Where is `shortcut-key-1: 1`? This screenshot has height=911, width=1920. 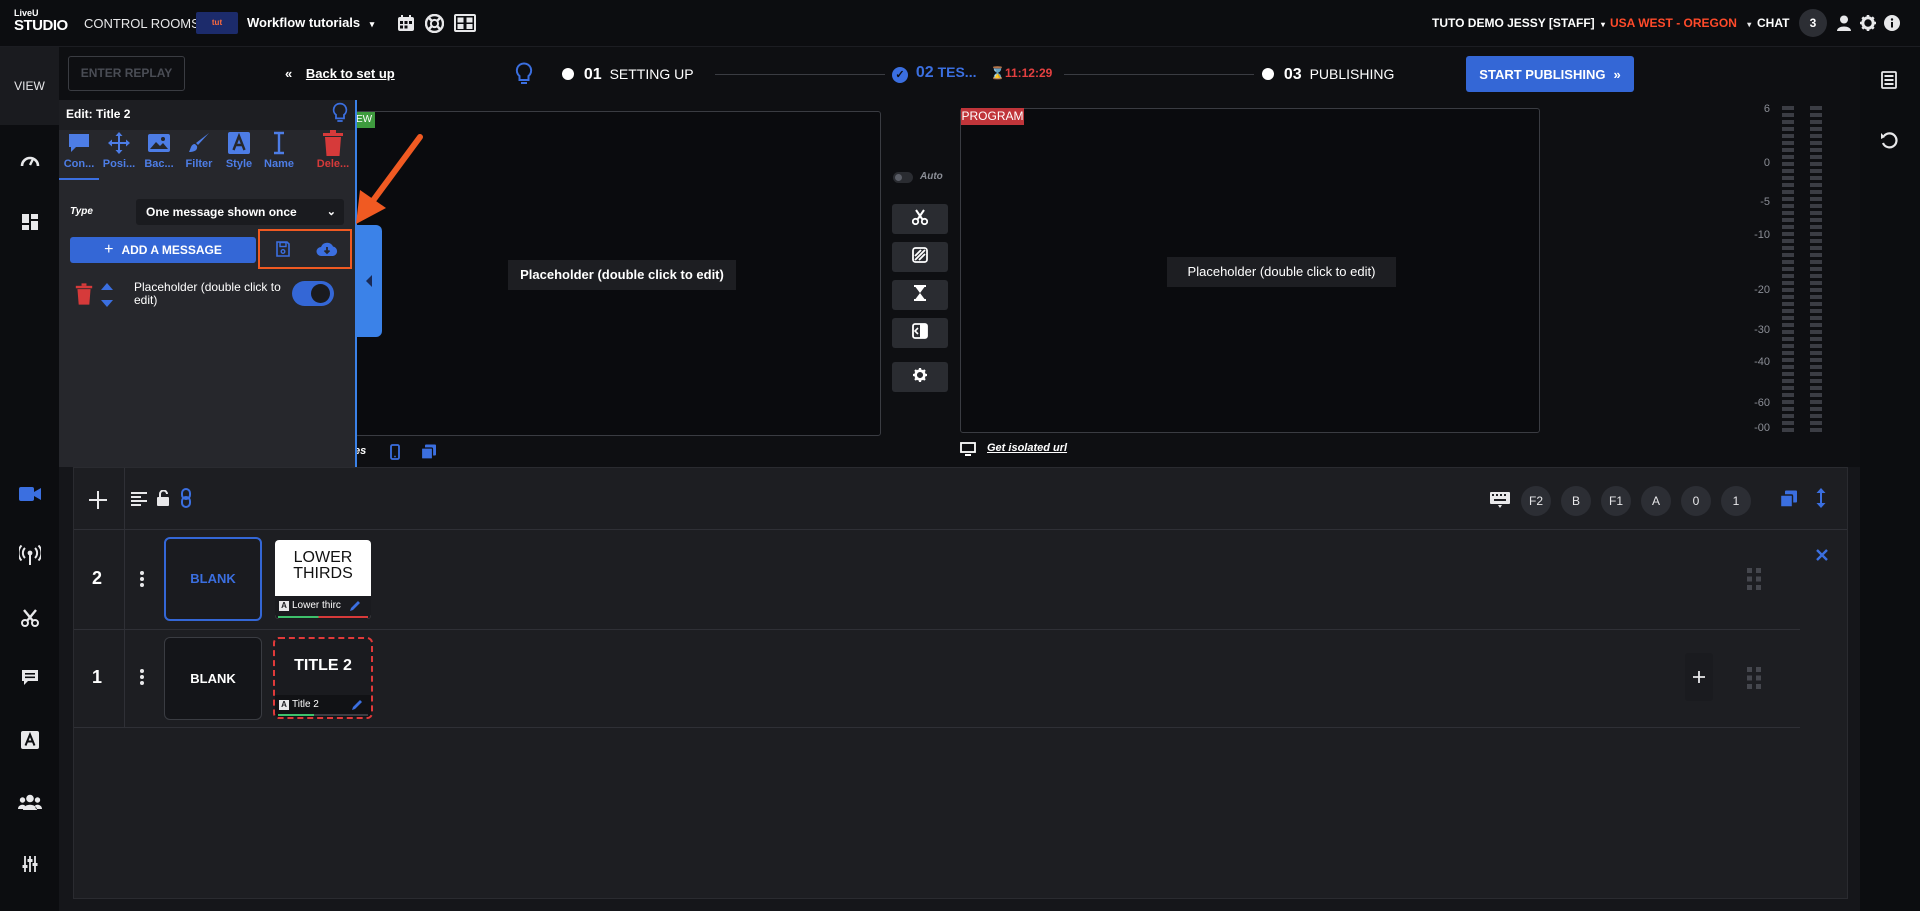 shortcut-key-1: 1 is located at coordinates (1736, 501).